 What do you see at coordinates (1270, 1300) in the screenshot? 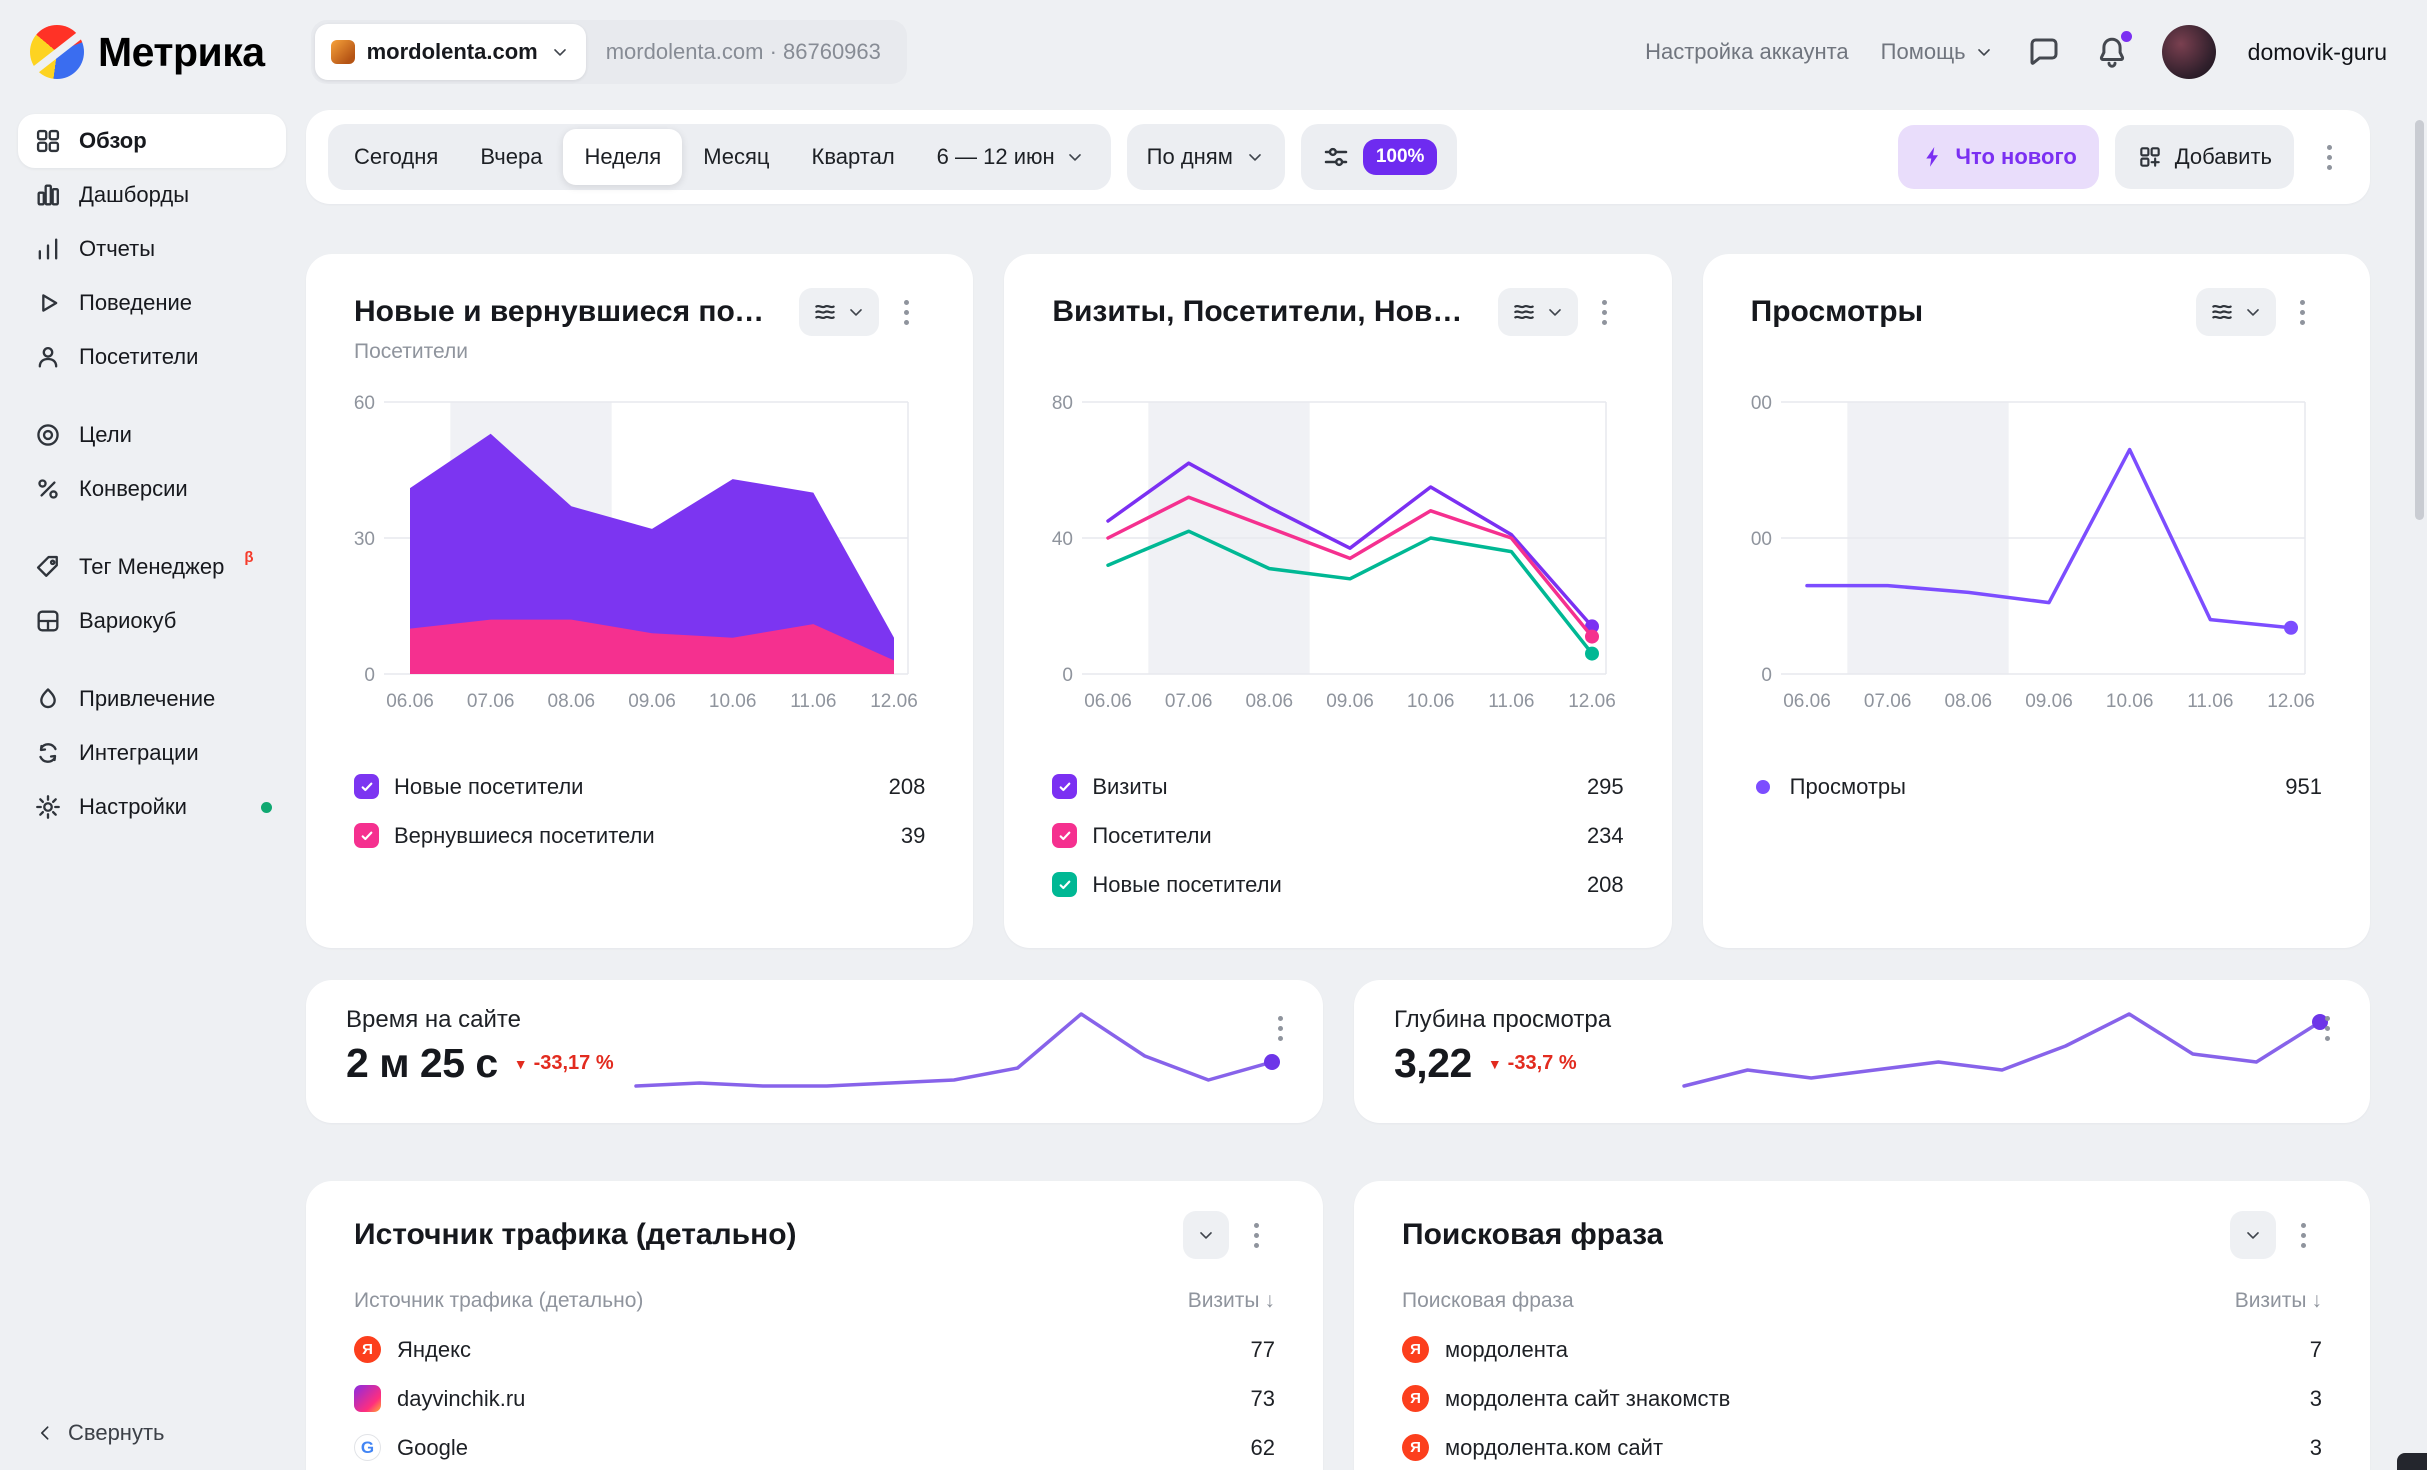
I see `sort-desc-icon: ↓` at bounding box center [1270, 1300].